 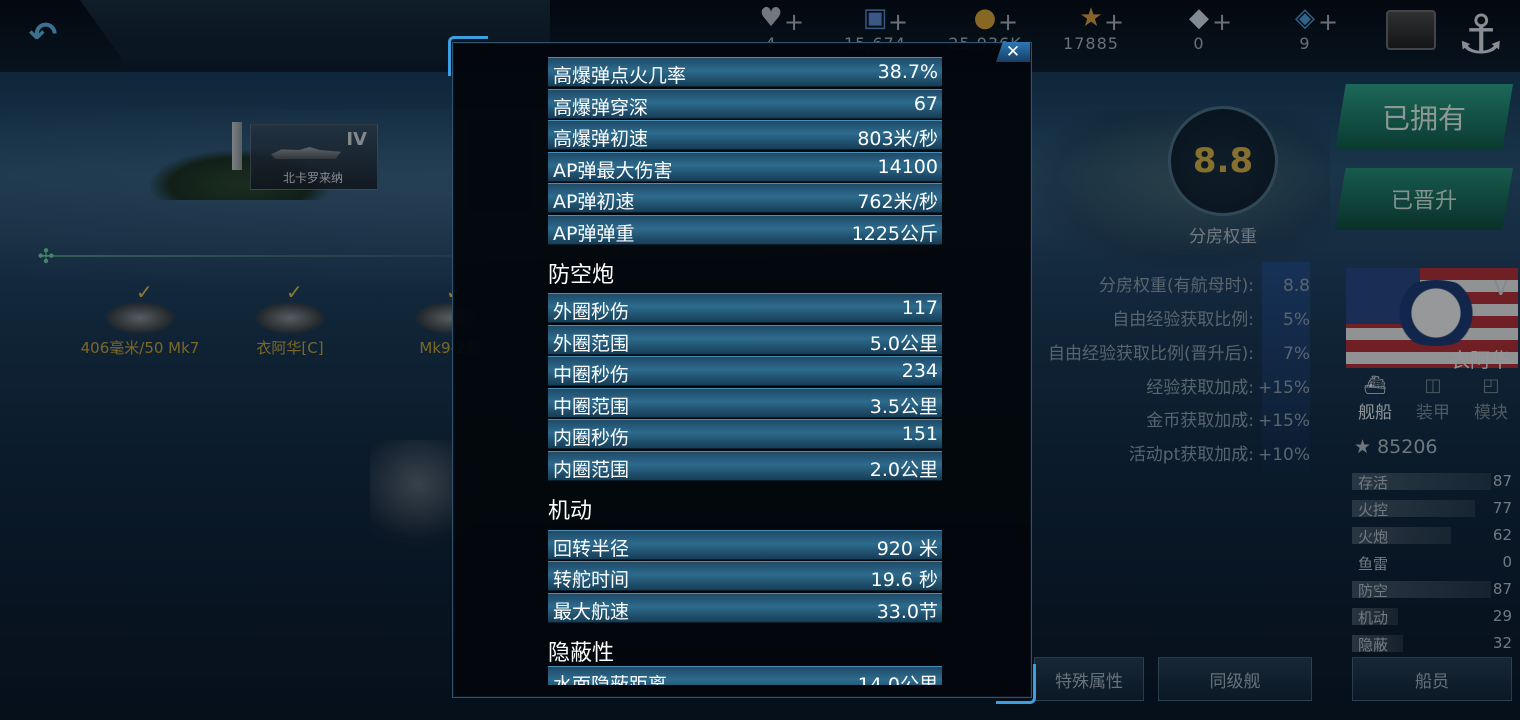 I want to click on attribute-name: 高爆弹初速, so click(x=601, y=139).